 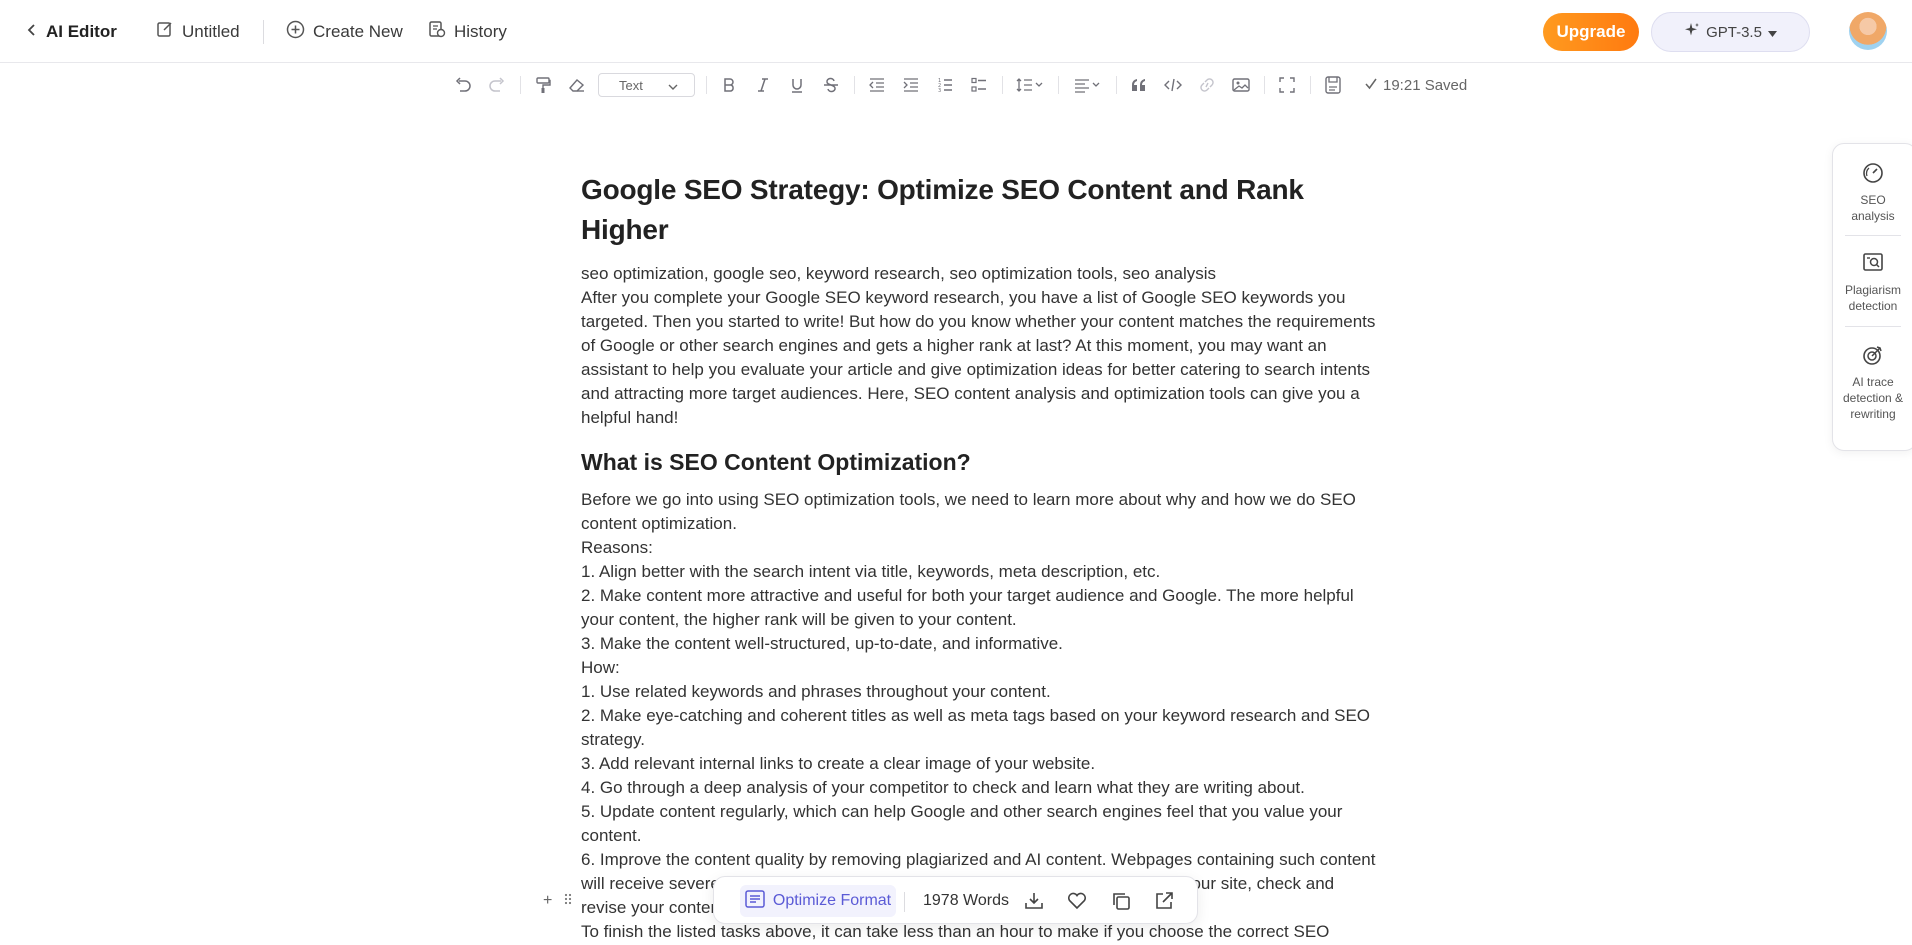 I want to click on italic-icon, so click(x=763, y=85).